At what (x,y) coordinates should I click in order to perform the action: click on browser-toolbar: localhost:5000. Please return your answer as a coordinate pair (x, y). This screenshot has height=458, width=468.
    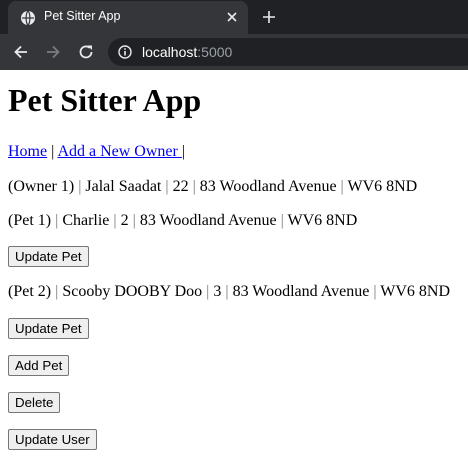
    Looking at the image, I should click on (234, 52).